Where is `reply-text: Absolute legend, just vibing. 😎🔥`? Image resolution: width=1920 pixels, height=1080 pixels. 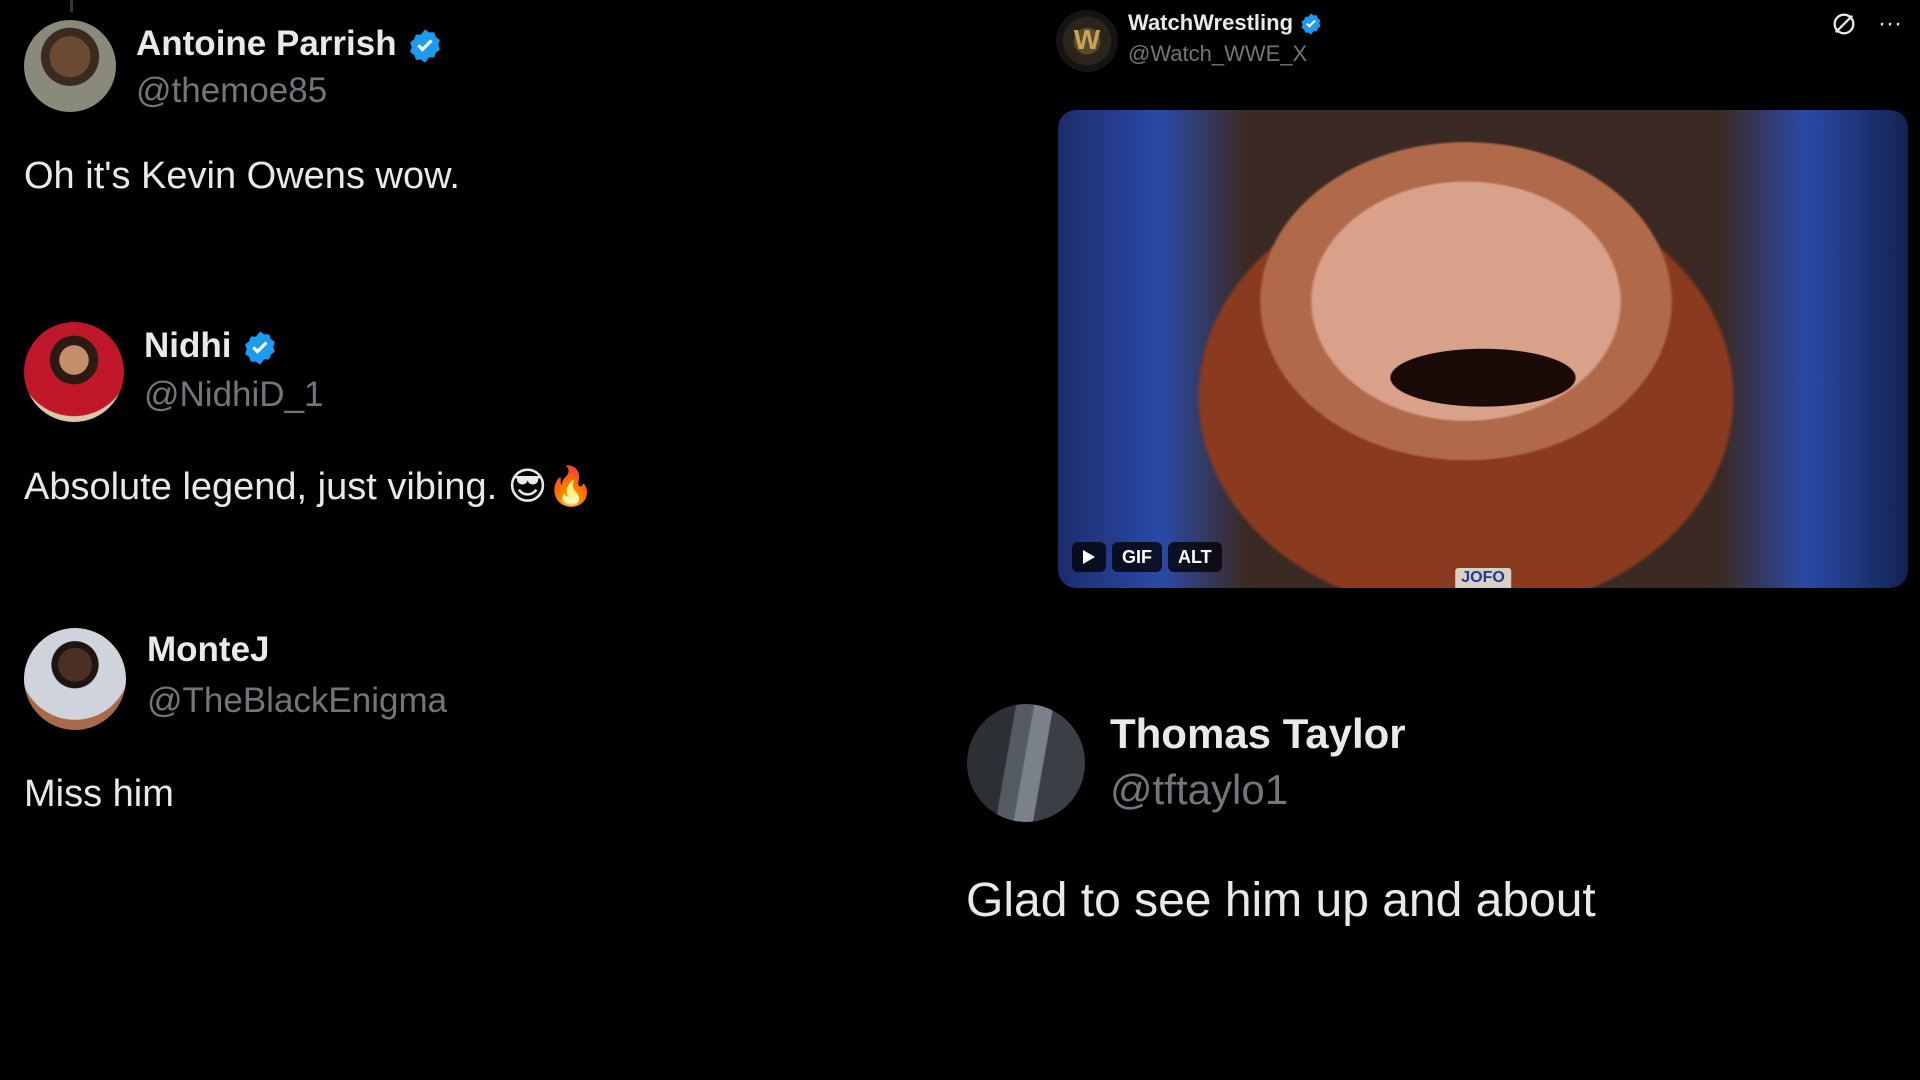 reply-text: Absolute legend, just vibing. 😎🔥 is located at coordinates (309, 487).